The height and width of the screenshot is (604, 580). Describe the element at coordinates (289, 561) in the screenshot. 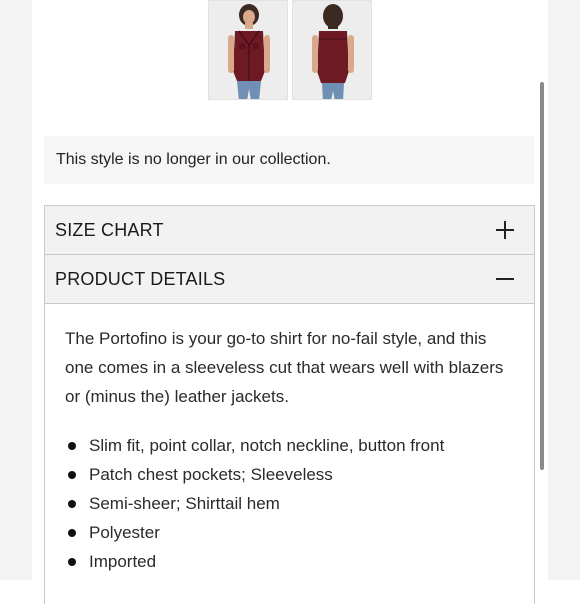

I see `feature-item: Imported` at that location.